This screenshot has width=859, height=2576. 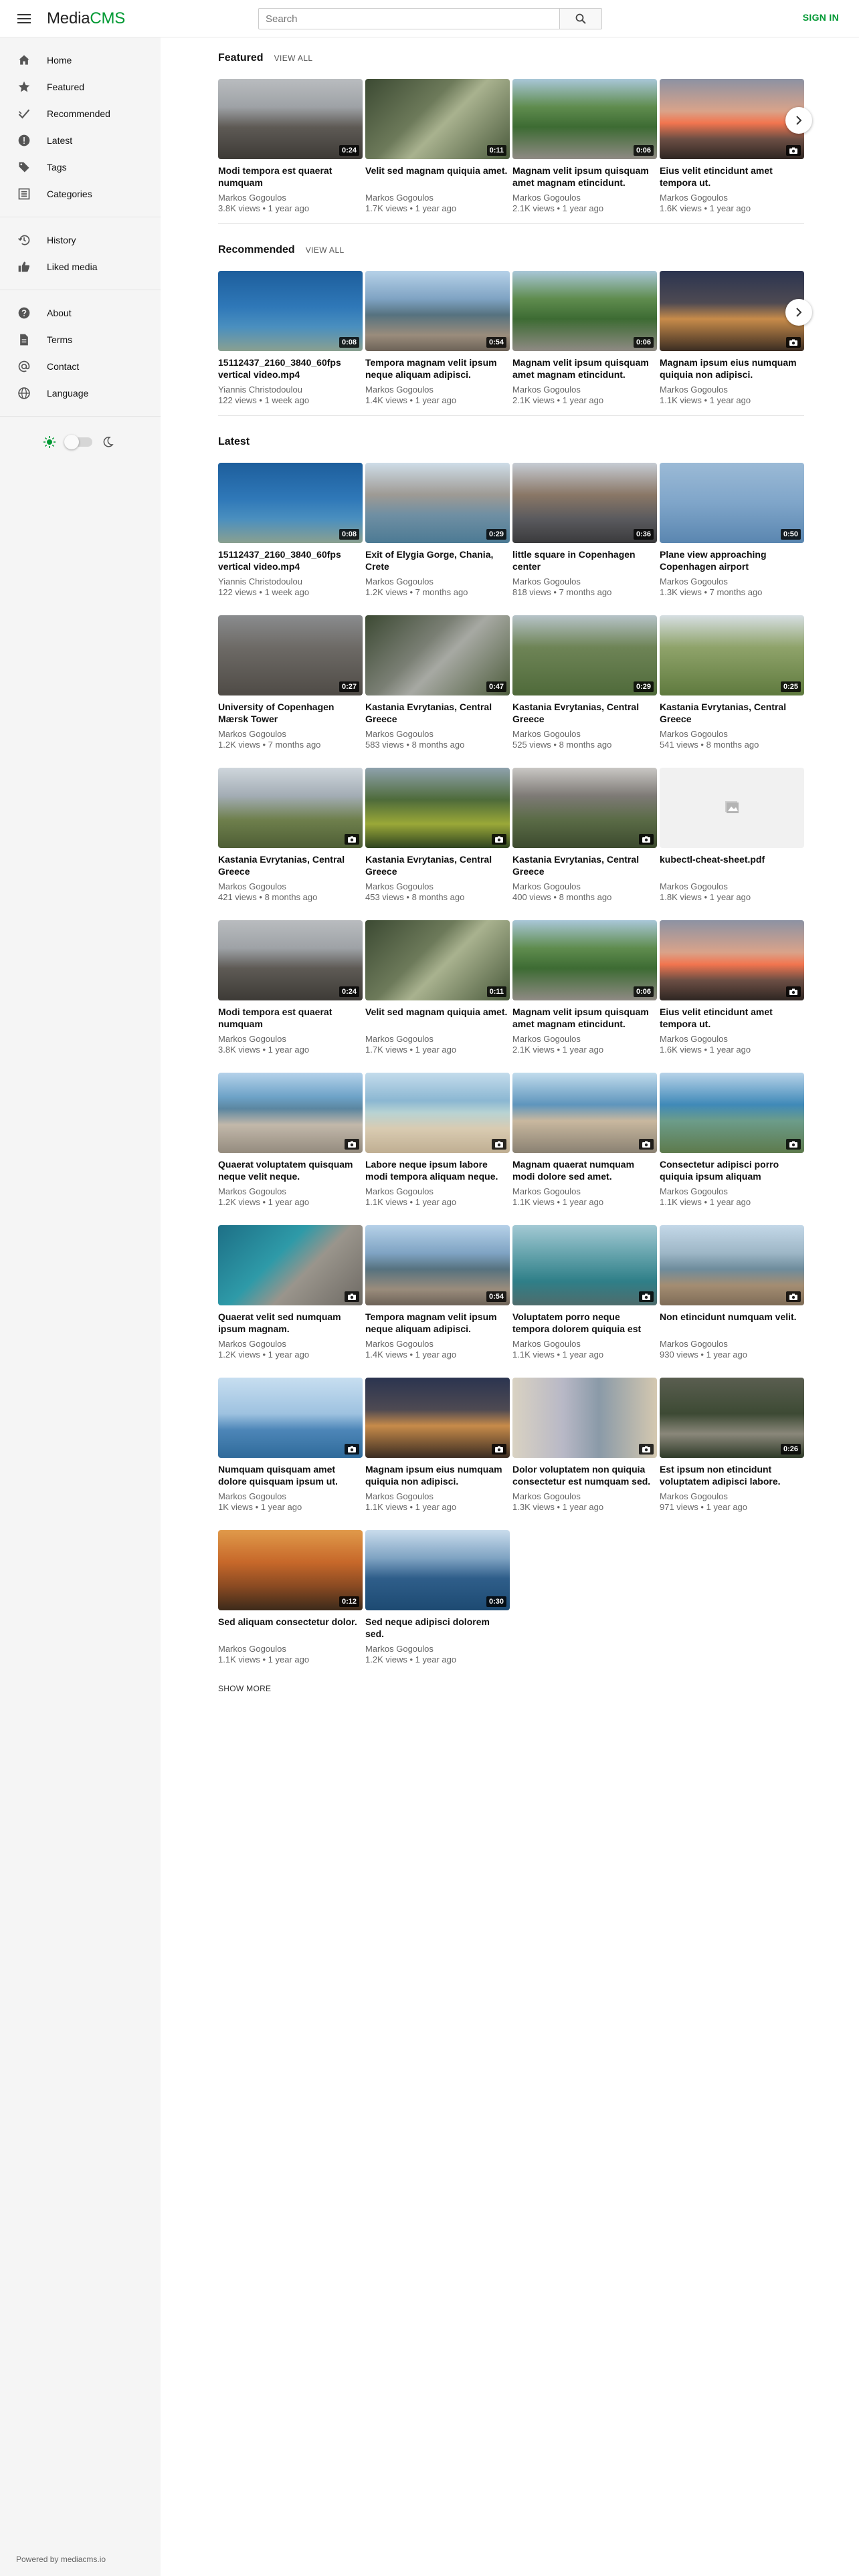 I want to click on sidebar-item-terms: Terms, so click(x=80, y=339).